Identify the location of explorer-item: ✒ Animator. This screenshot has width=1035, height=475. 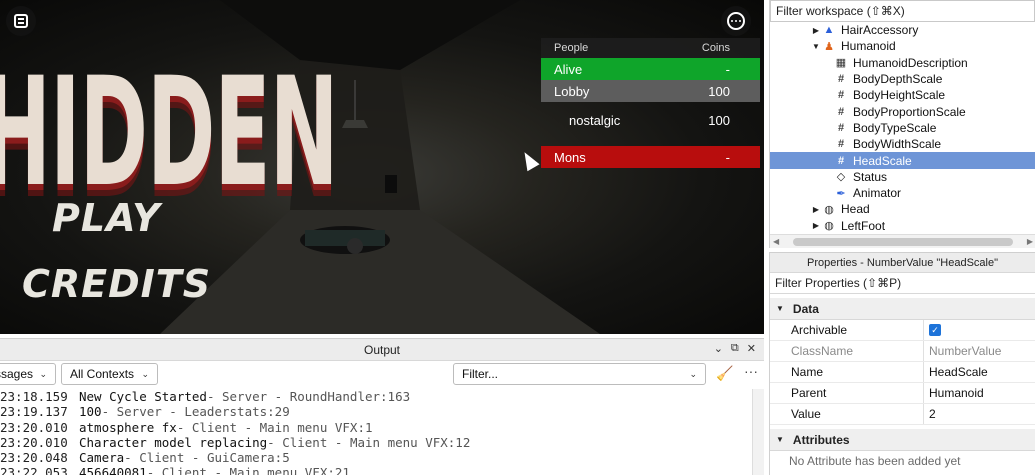
(902, 193).